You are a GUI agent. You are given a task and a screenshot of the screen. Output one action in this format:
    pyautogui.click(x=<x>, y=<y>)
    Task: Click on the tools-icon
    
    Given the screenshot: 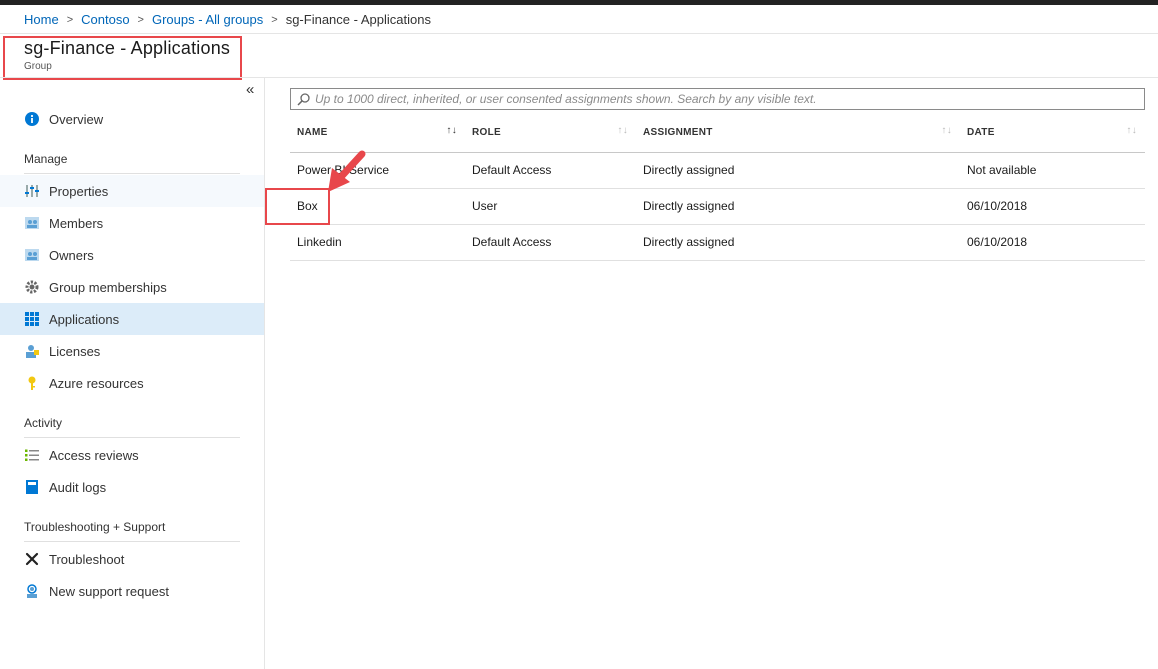 What is the action you would take?
    pyautogui.click(x=32, y=559)
    